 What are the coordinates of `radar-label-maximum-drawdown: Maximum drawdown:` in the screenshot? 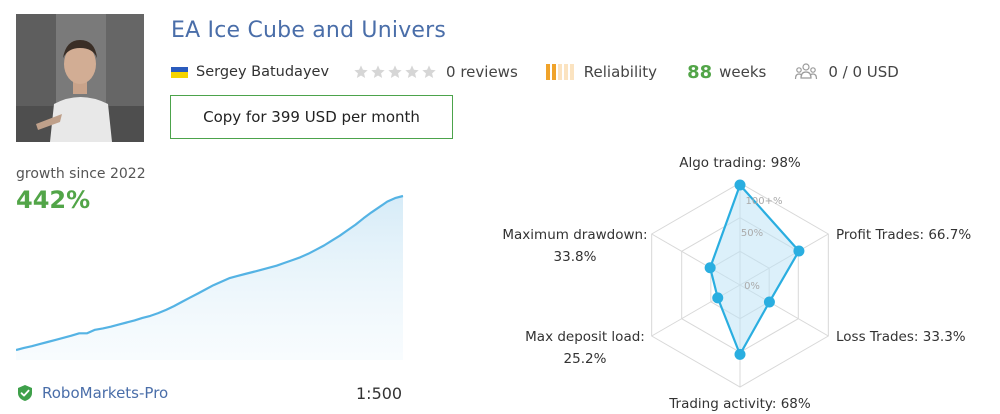 It's located at (574, 235).